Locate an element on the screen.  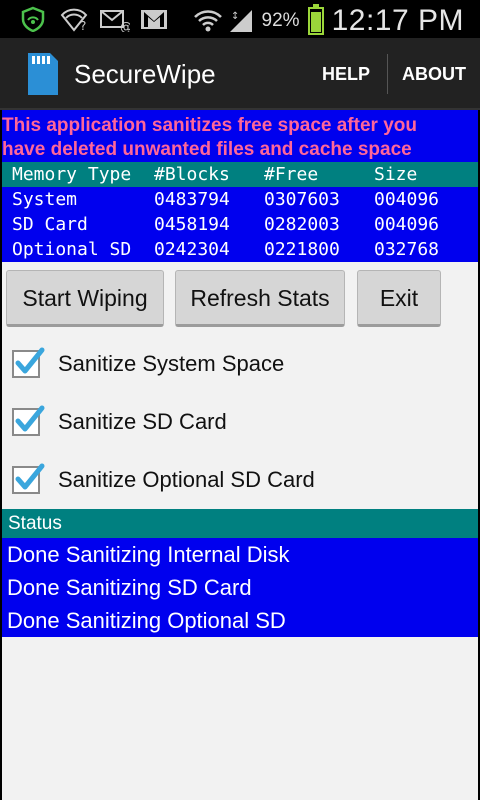
start-wiping-button: Start Wiping is located at coordinates (85, 298).